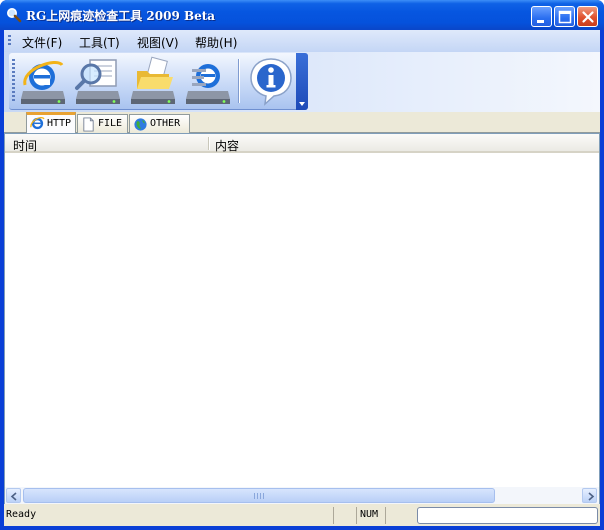 This screenshot has height=530, width=604. What do you see at coordinates (13, 81) in the screenshot?
I see `toolbar-grip` at bounding box center [13, 81].